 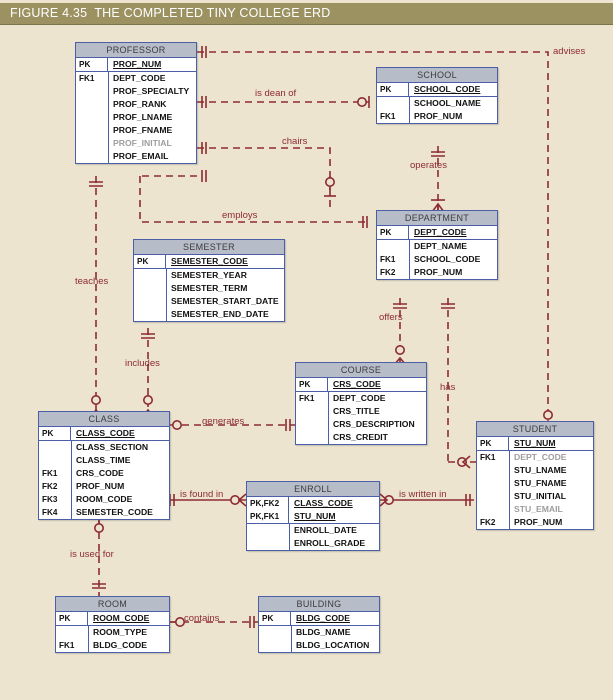 I want to click on attribute-name: SEMESTER_CODE, so click(x=114, y=512).